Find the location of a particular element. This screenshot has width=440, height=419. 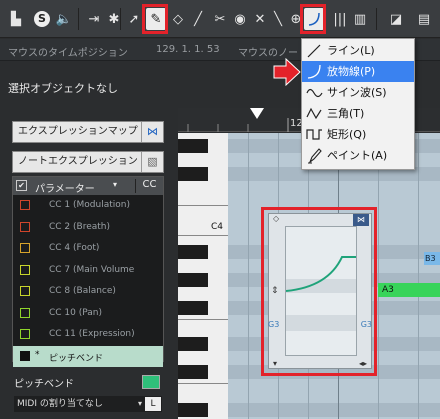

mute-tool-icon: ✕ is located at coordinates (260, 19).